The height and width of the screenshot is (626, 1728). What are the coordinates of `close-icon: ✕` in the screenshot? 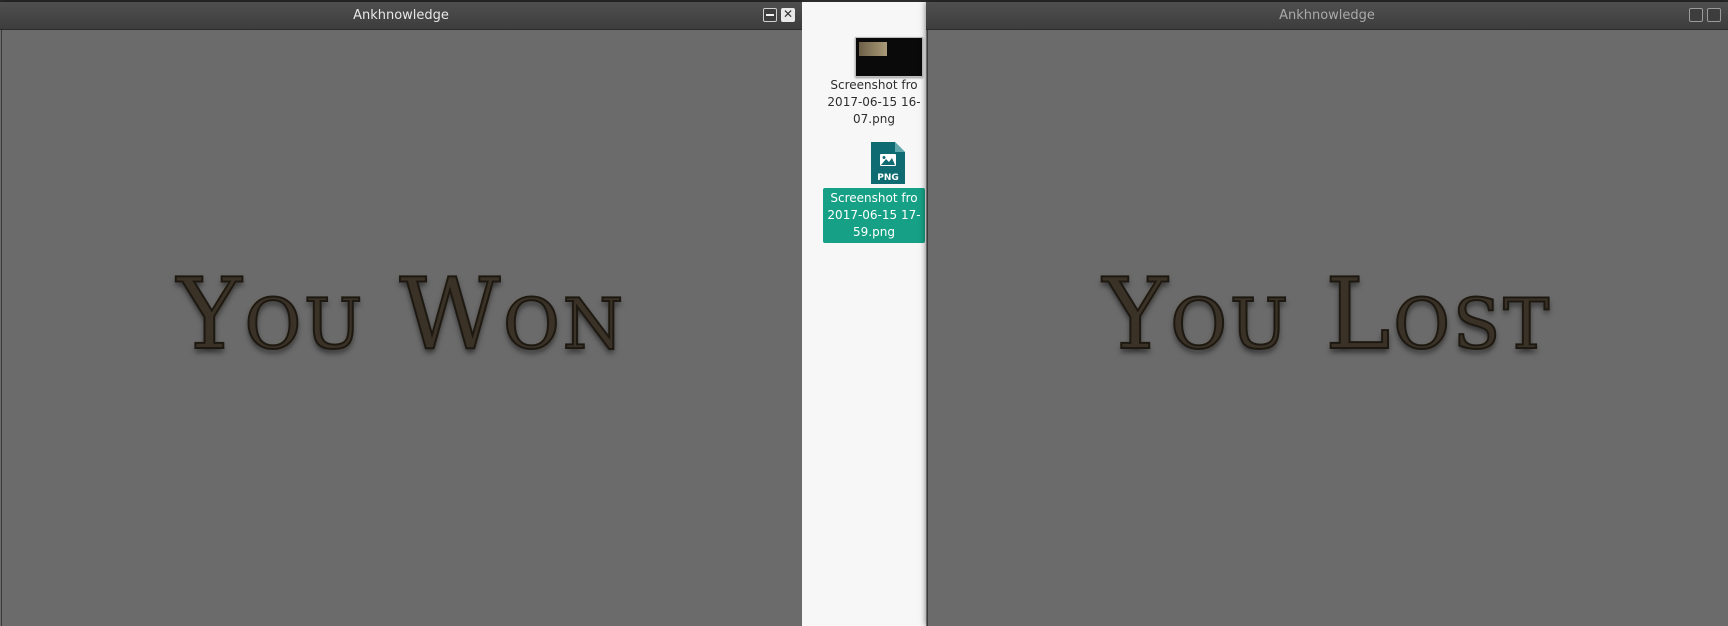 It's located at (788, 14).